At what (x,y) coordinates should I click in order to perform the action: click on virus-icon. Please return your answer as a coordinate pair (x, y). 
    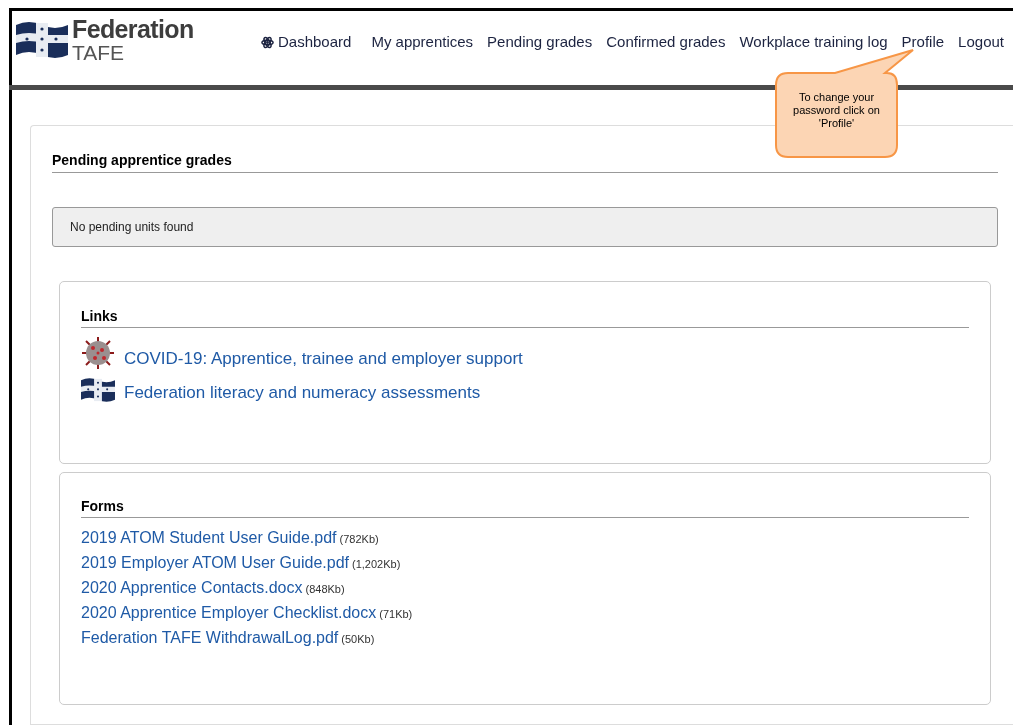
    Looking at the image, I should click on (98, 353).